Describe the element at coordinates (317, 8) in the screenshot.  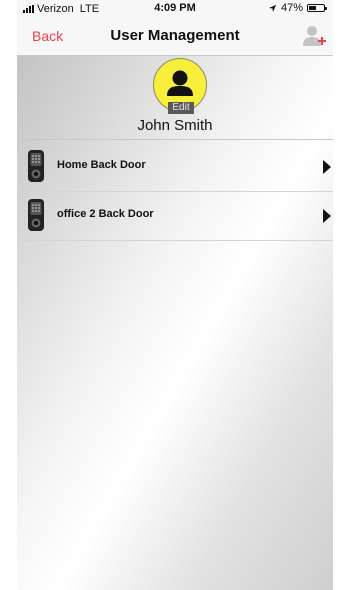
I see `battery-icon` at that location.